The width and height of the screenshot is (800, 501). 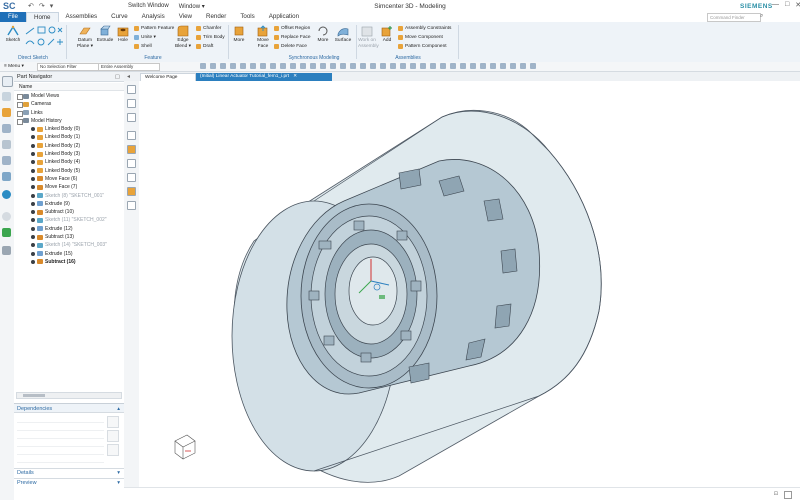 What do you see at coordinates (69, 121) in the screenshot?
I see `tree-row: Model History` at bounding box center [69, 121].